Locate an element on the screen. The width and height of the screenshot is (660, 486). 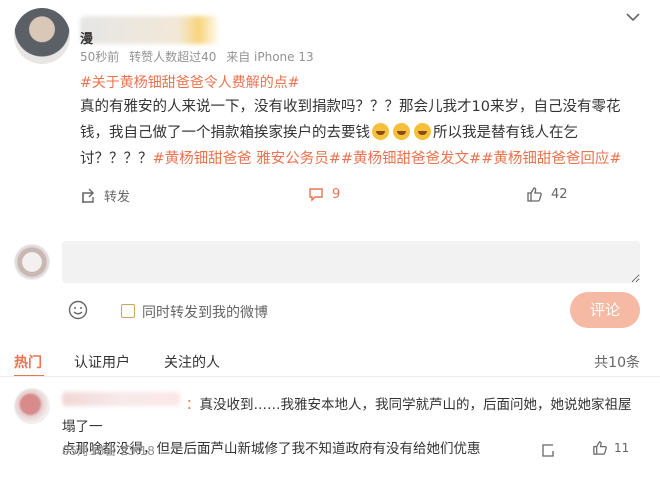
comment-time: 05月18日 23:18 is located at coordinates (108, 451).